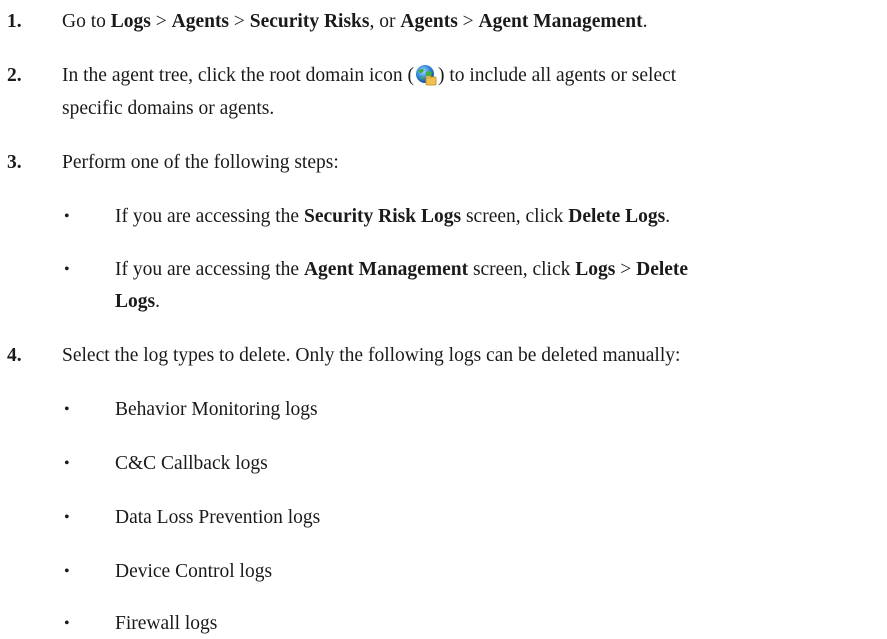  I want to click on step-number: 2., so click(14, 75).